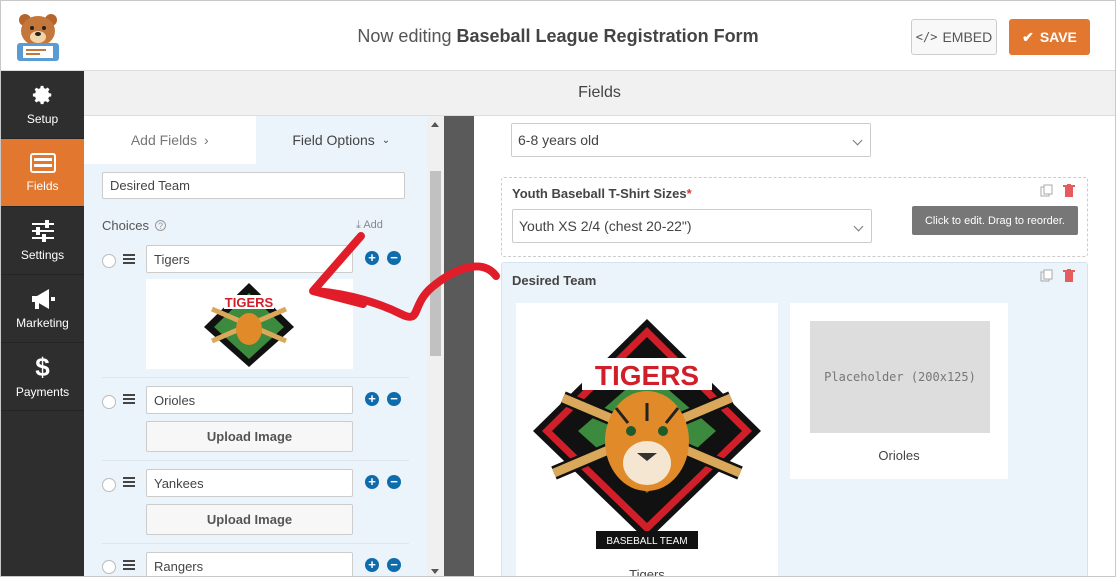 The image size is (1116, 577). I want to click on choice-label: Tigers, so click(647, 572).